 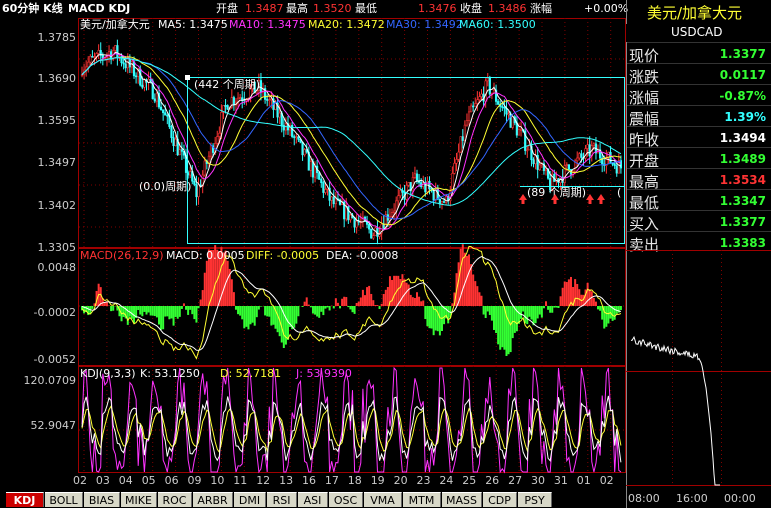 I want to click on tab-bias: BIAS, so click(x=102, y=499).